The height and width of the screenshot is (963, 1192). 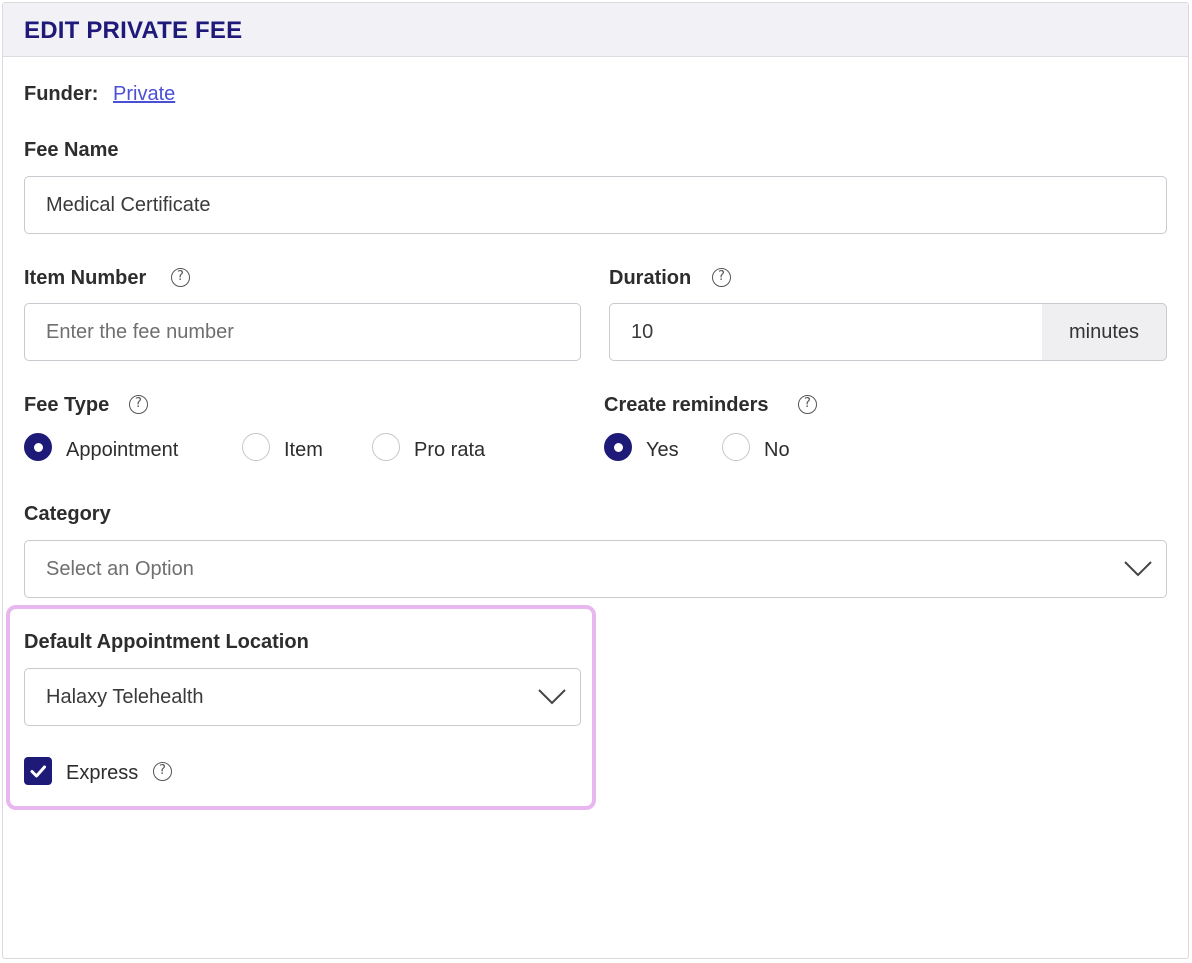 What do you see at coordinates (122, 450) in the screenshot?
I see `fee-type-appointment-label: Appointment` at bounding box center [122, 450].